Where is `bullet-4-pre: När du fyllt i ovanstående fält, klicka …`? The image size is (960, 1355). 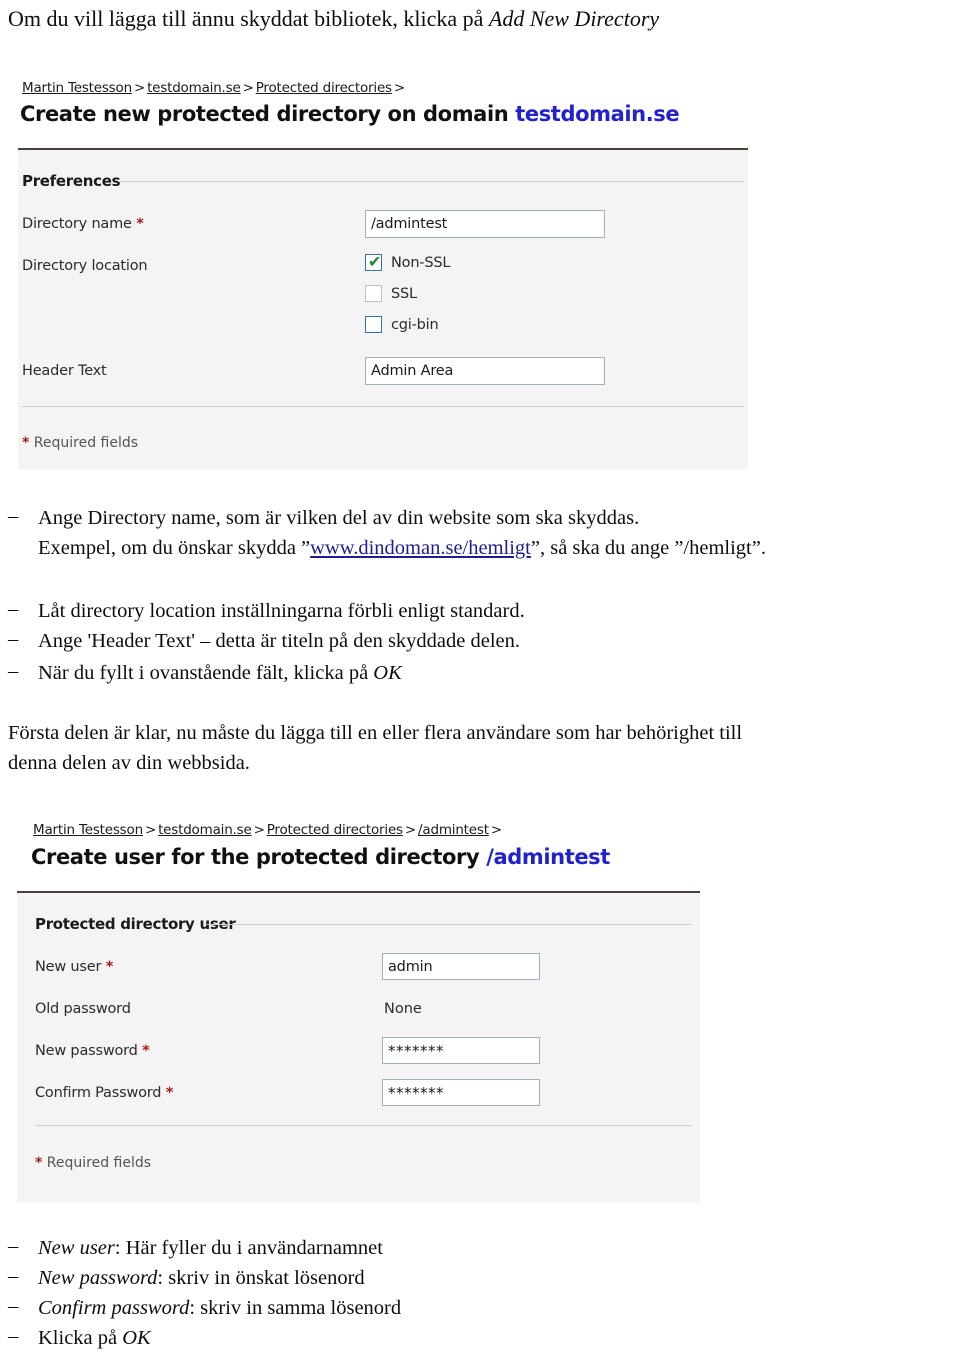 bullet-4-pre: När du fyllt i ovanstående fält, klicka … is located at coordinates (206, 673).